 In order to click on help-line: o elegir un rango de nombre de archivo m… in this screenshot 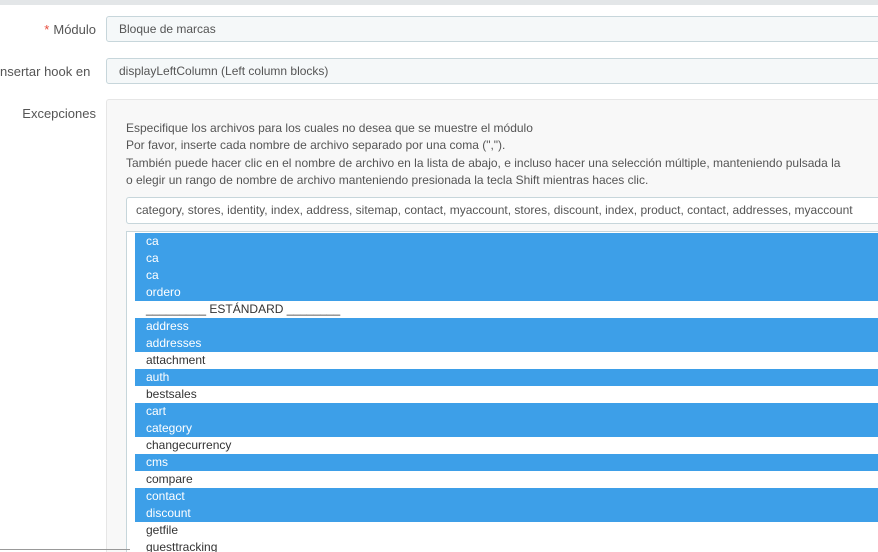, I will do `click(387, 179)`.